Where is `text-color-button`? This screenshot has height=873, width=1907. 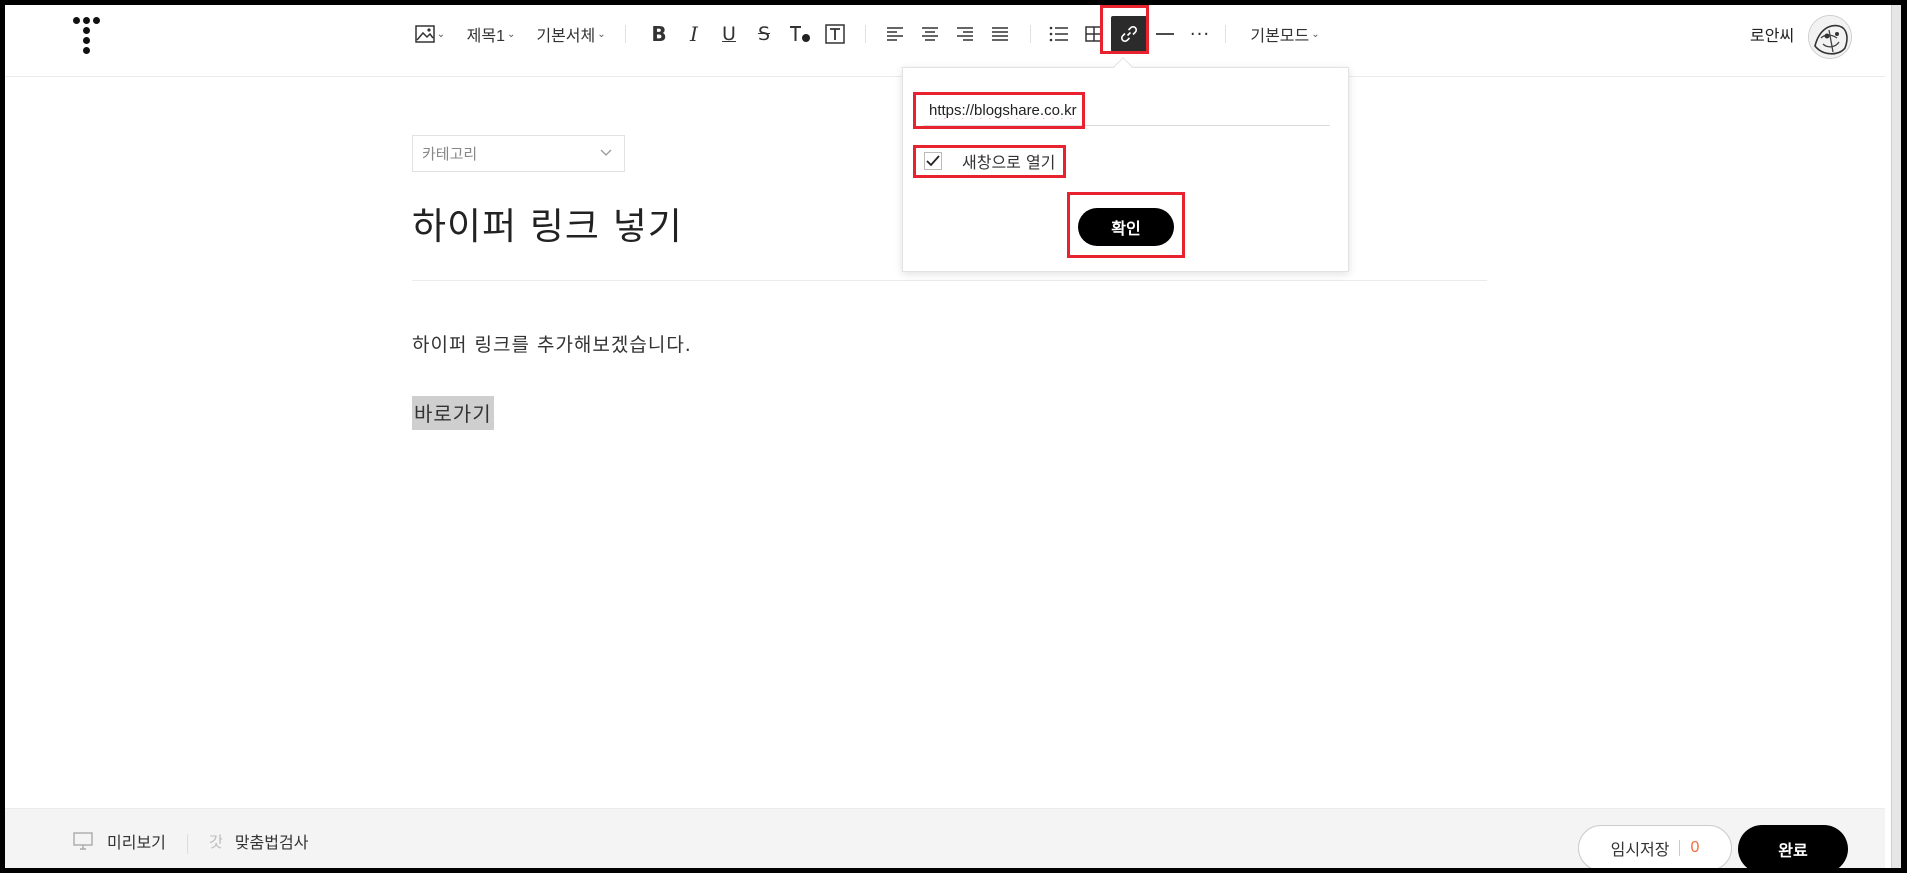
text-color-button is located at coordinates (800, 34).